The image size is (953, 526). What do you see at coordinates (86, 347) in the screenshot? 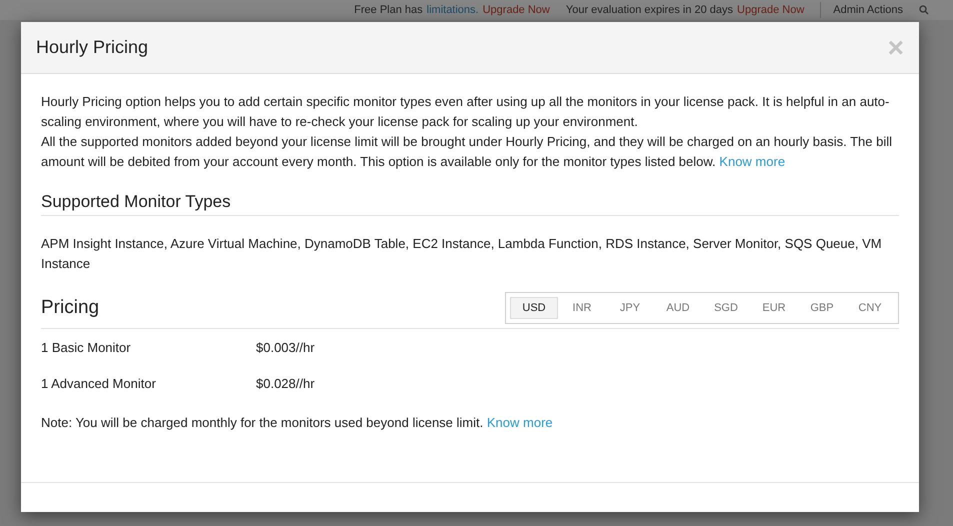
I see `price-label: 1 Basic Monitor` at bounding box center [86, 347].